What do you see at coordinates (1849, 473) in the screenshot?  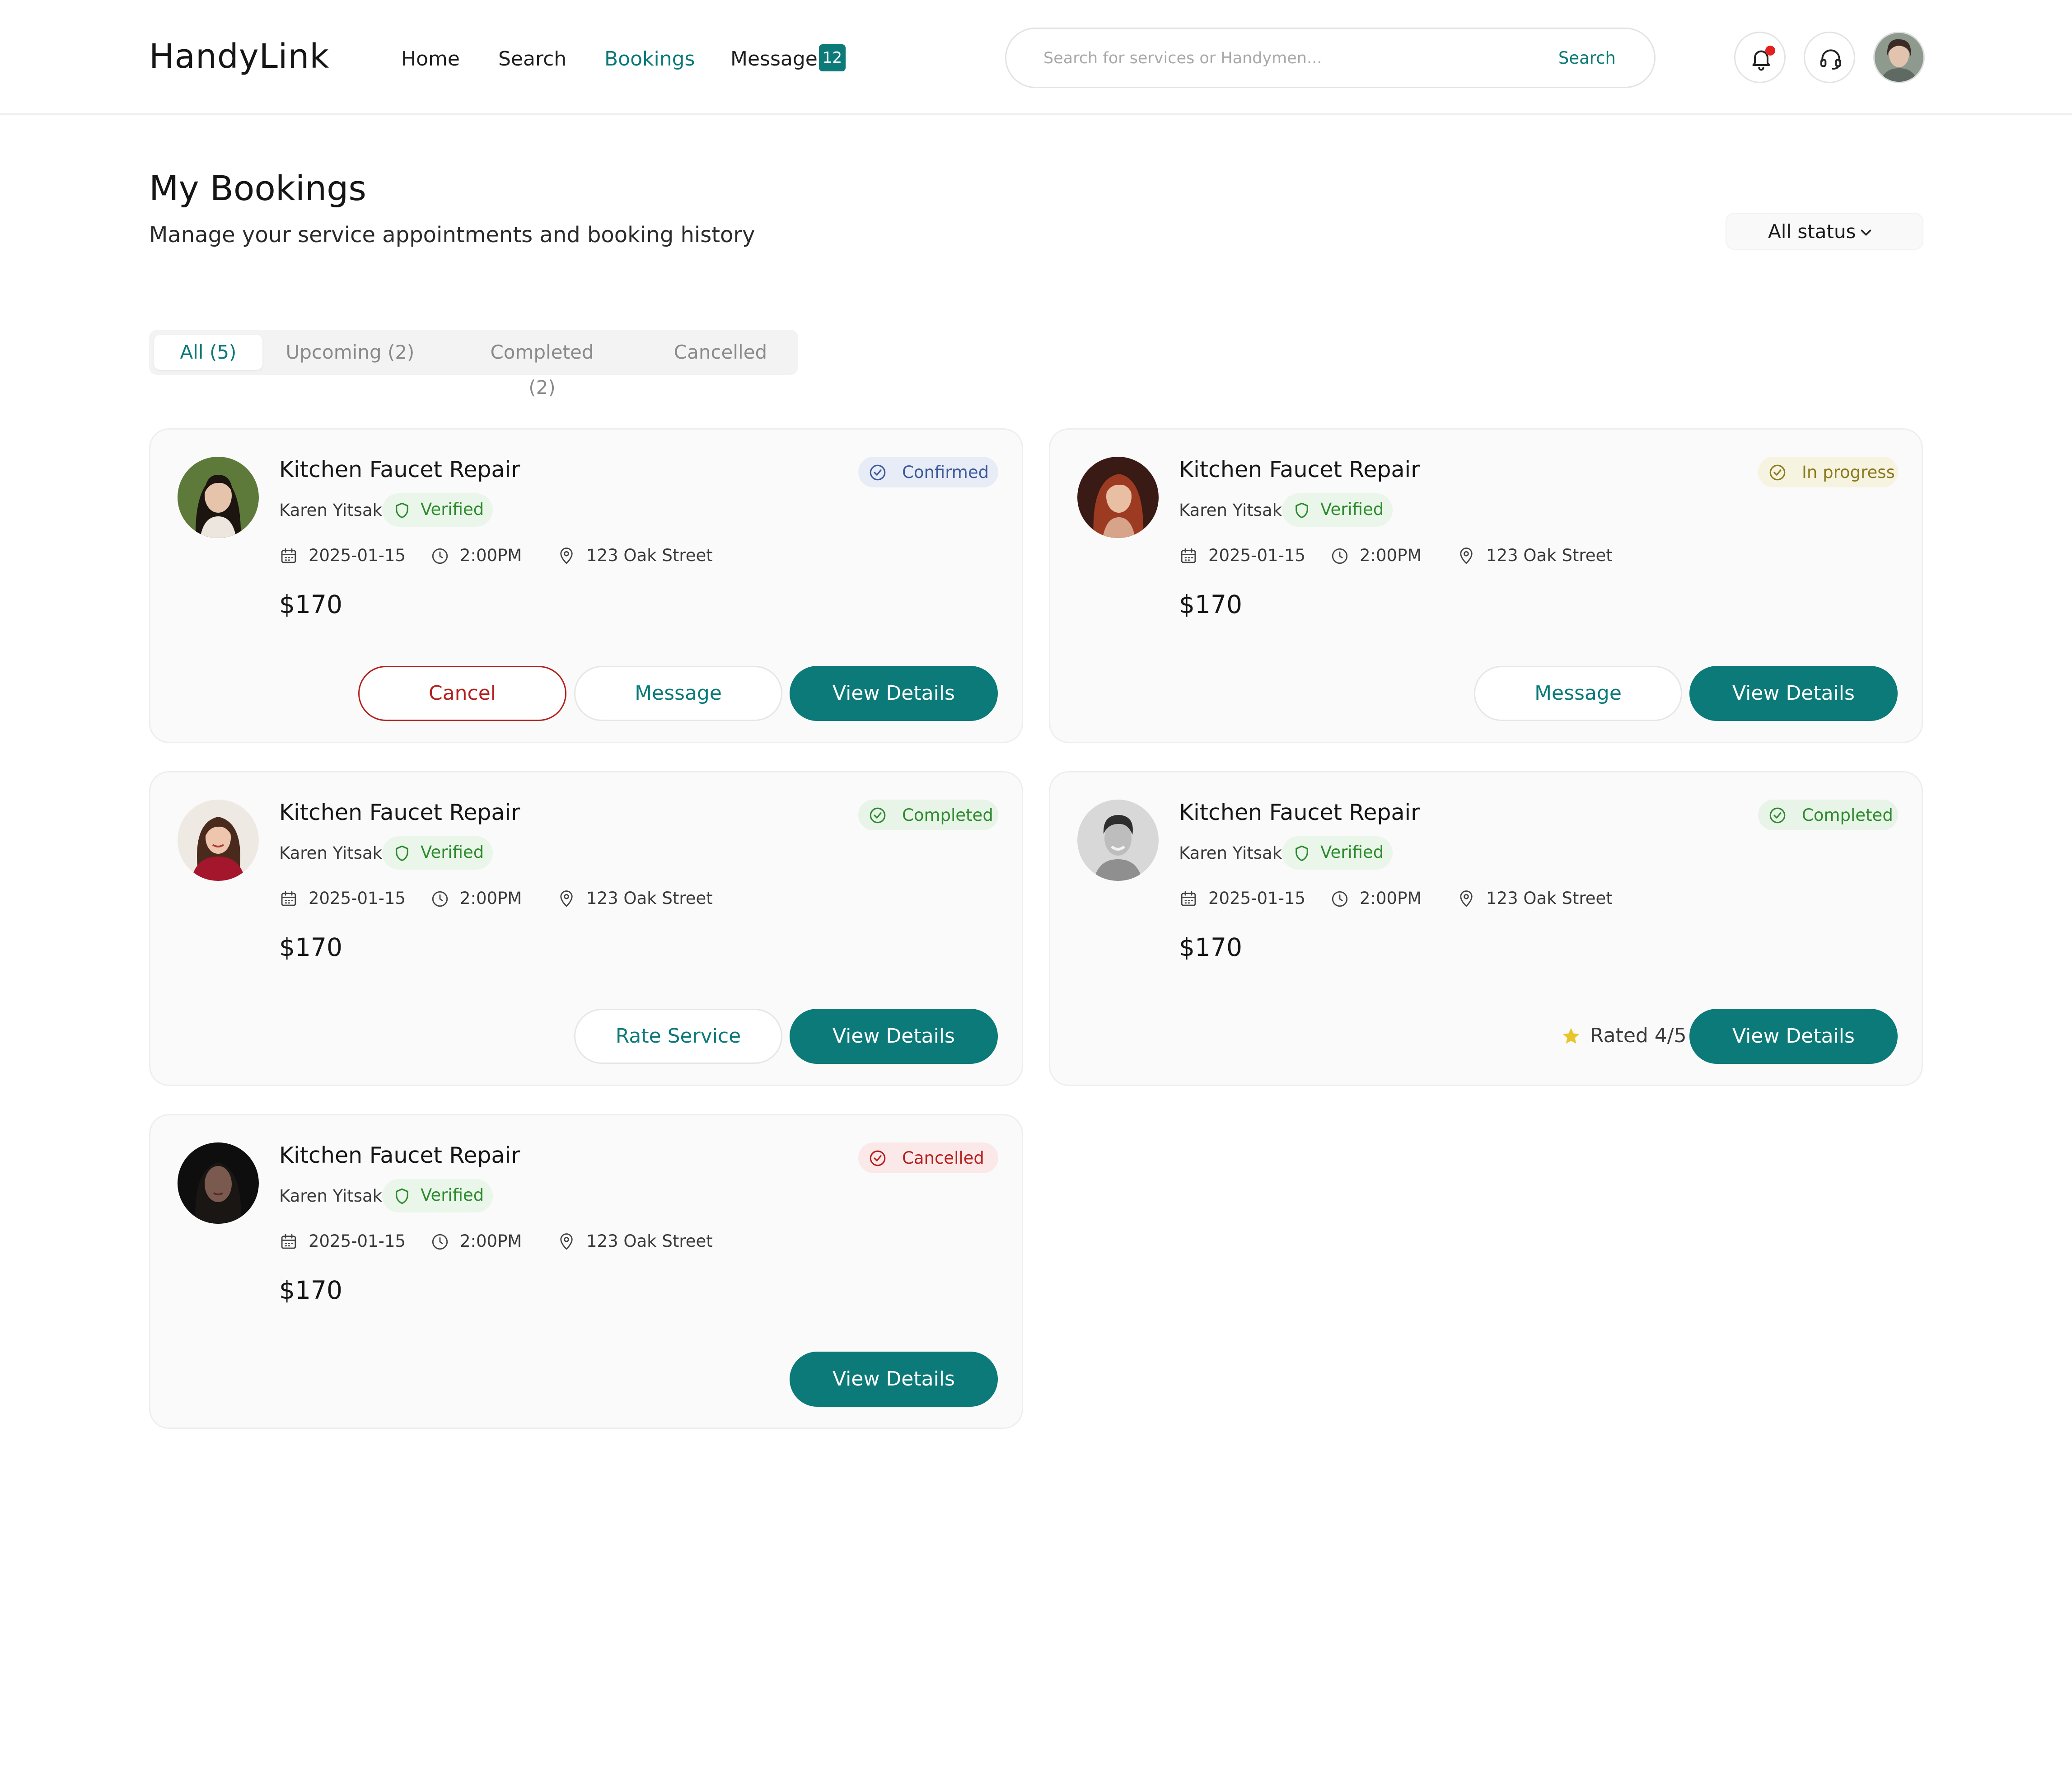 I see `status-label: In progress` at bounding box center [1849, 473].